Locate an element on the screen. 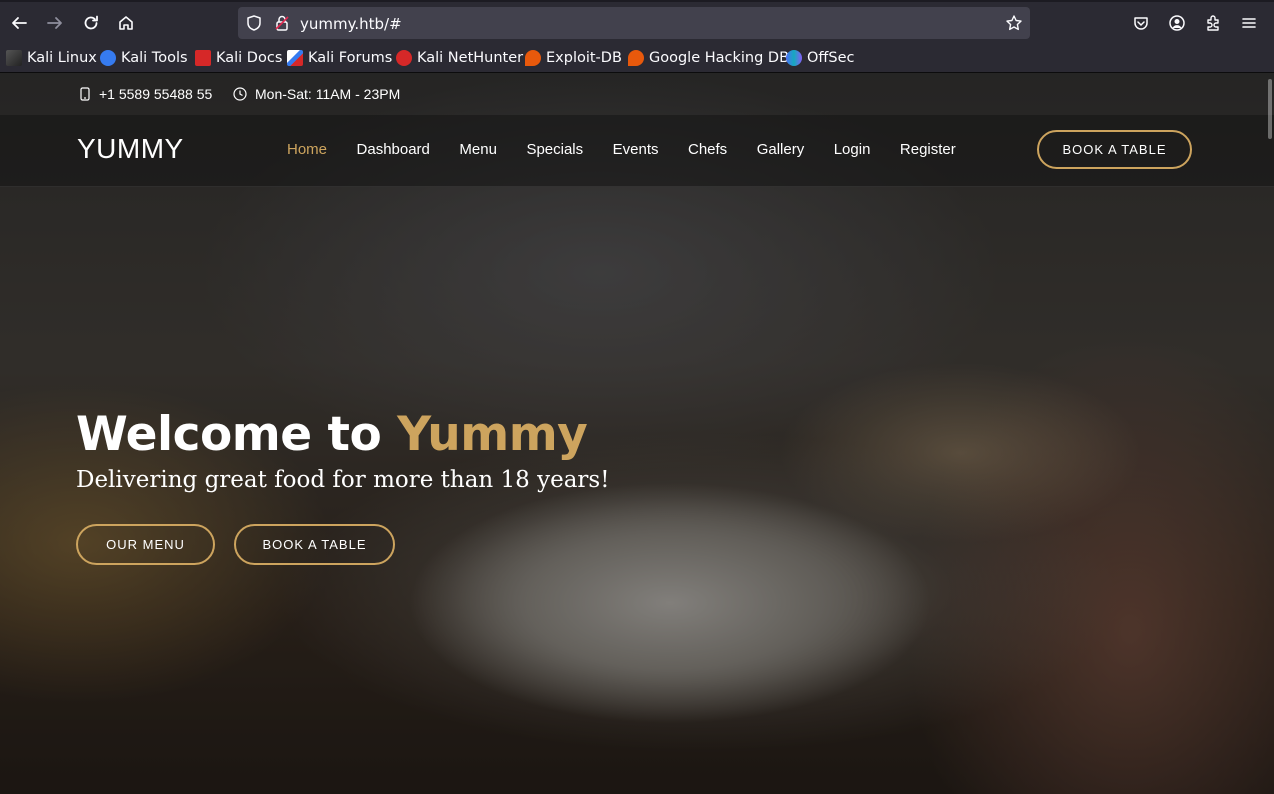 This screenshot has height=794, width=1274. nav-register: Register is located at coordinates (928, 149).